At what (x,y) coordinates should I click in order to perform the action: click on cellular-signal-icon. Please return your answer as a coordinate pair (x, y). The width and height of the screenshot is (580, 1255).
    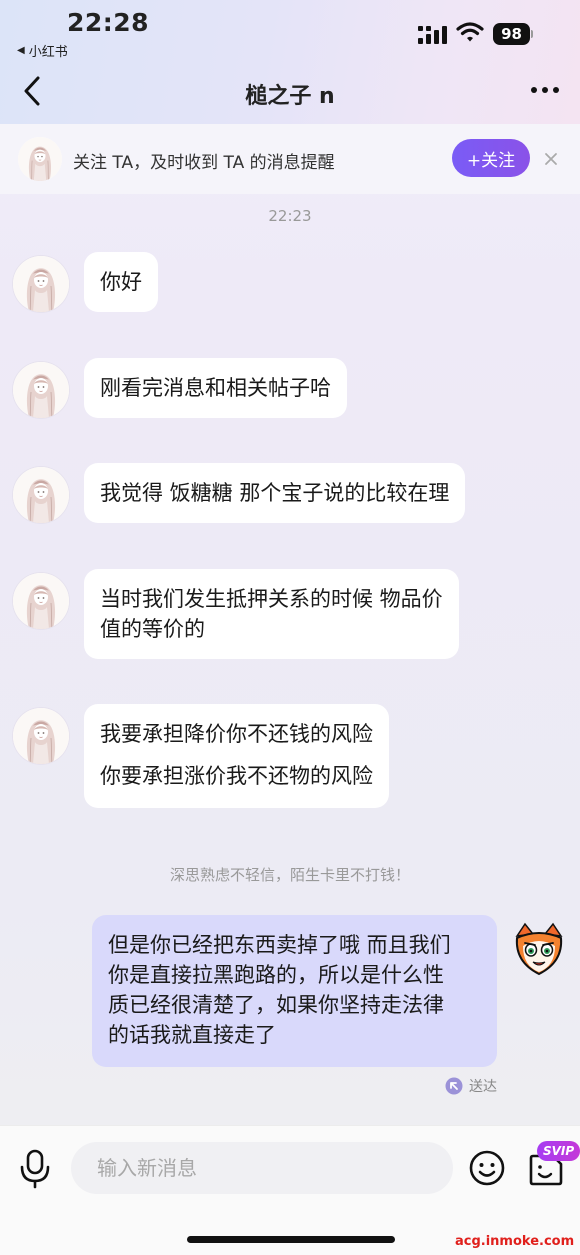
    Looking at the image, I should click on (432, 35).